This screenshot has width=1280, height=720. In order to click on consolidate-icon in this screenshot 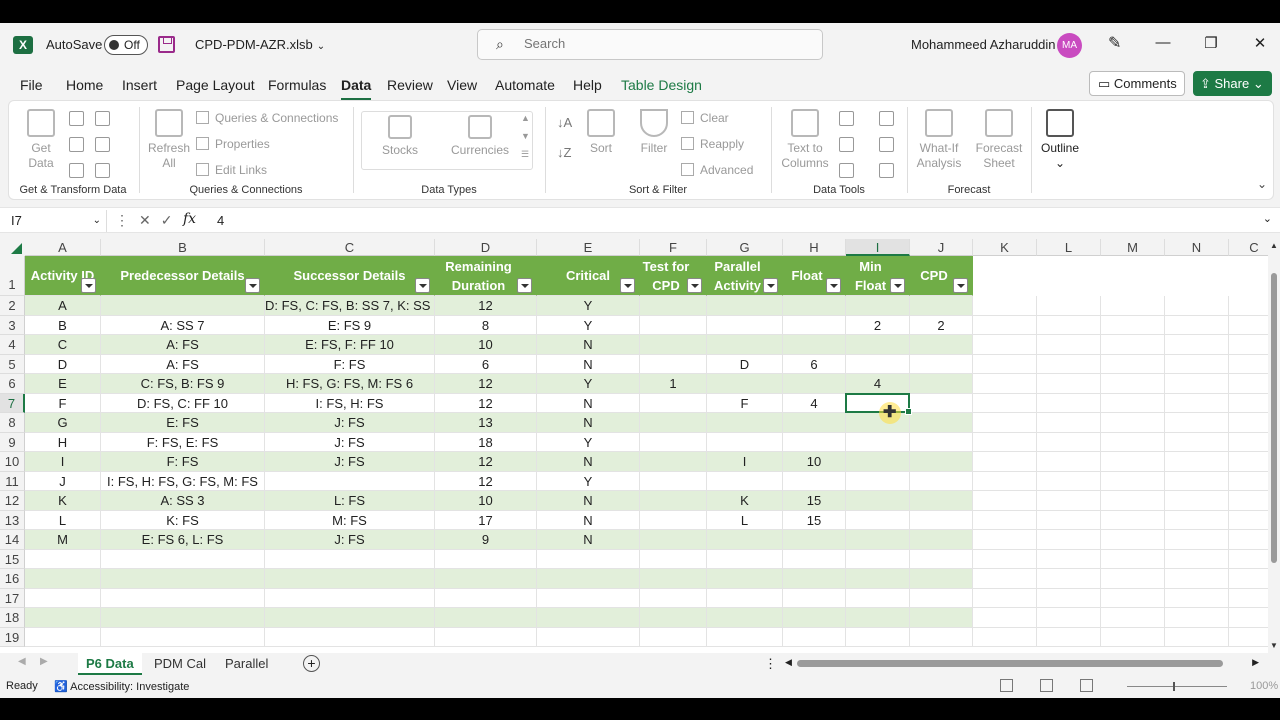, I will do `click(886, 118)`.